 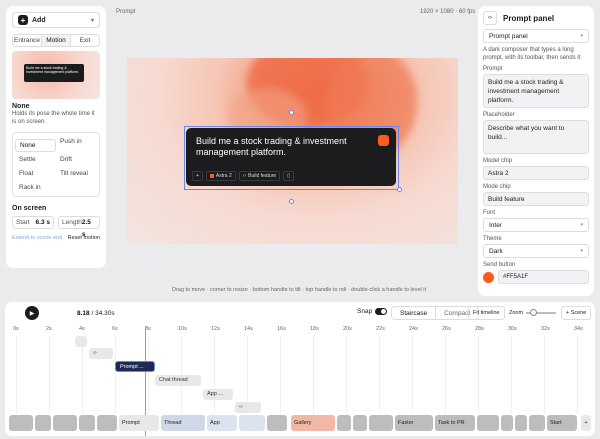 I want to click on clip-chat-label: Chat thread, so click(x=173, y=380).